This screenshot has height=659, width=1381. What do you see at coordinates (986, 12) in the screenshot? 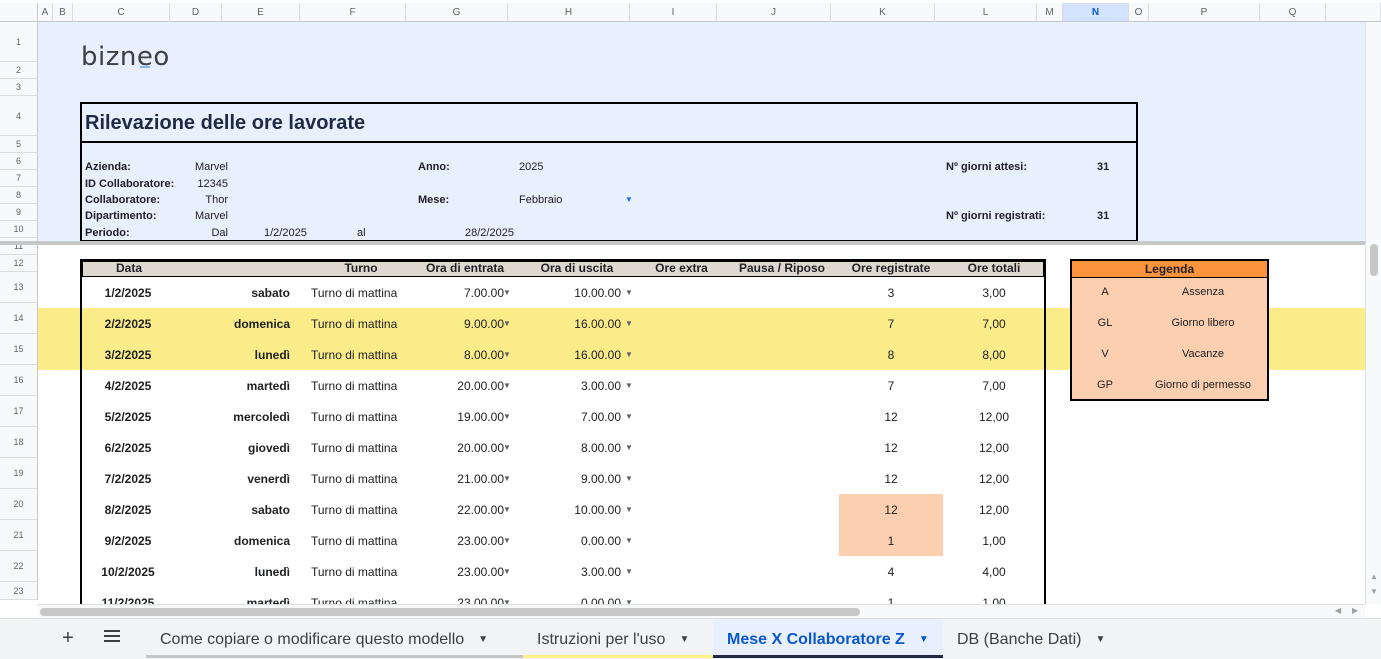
I see `column-header-l: L` at bounding box center [986, 12].